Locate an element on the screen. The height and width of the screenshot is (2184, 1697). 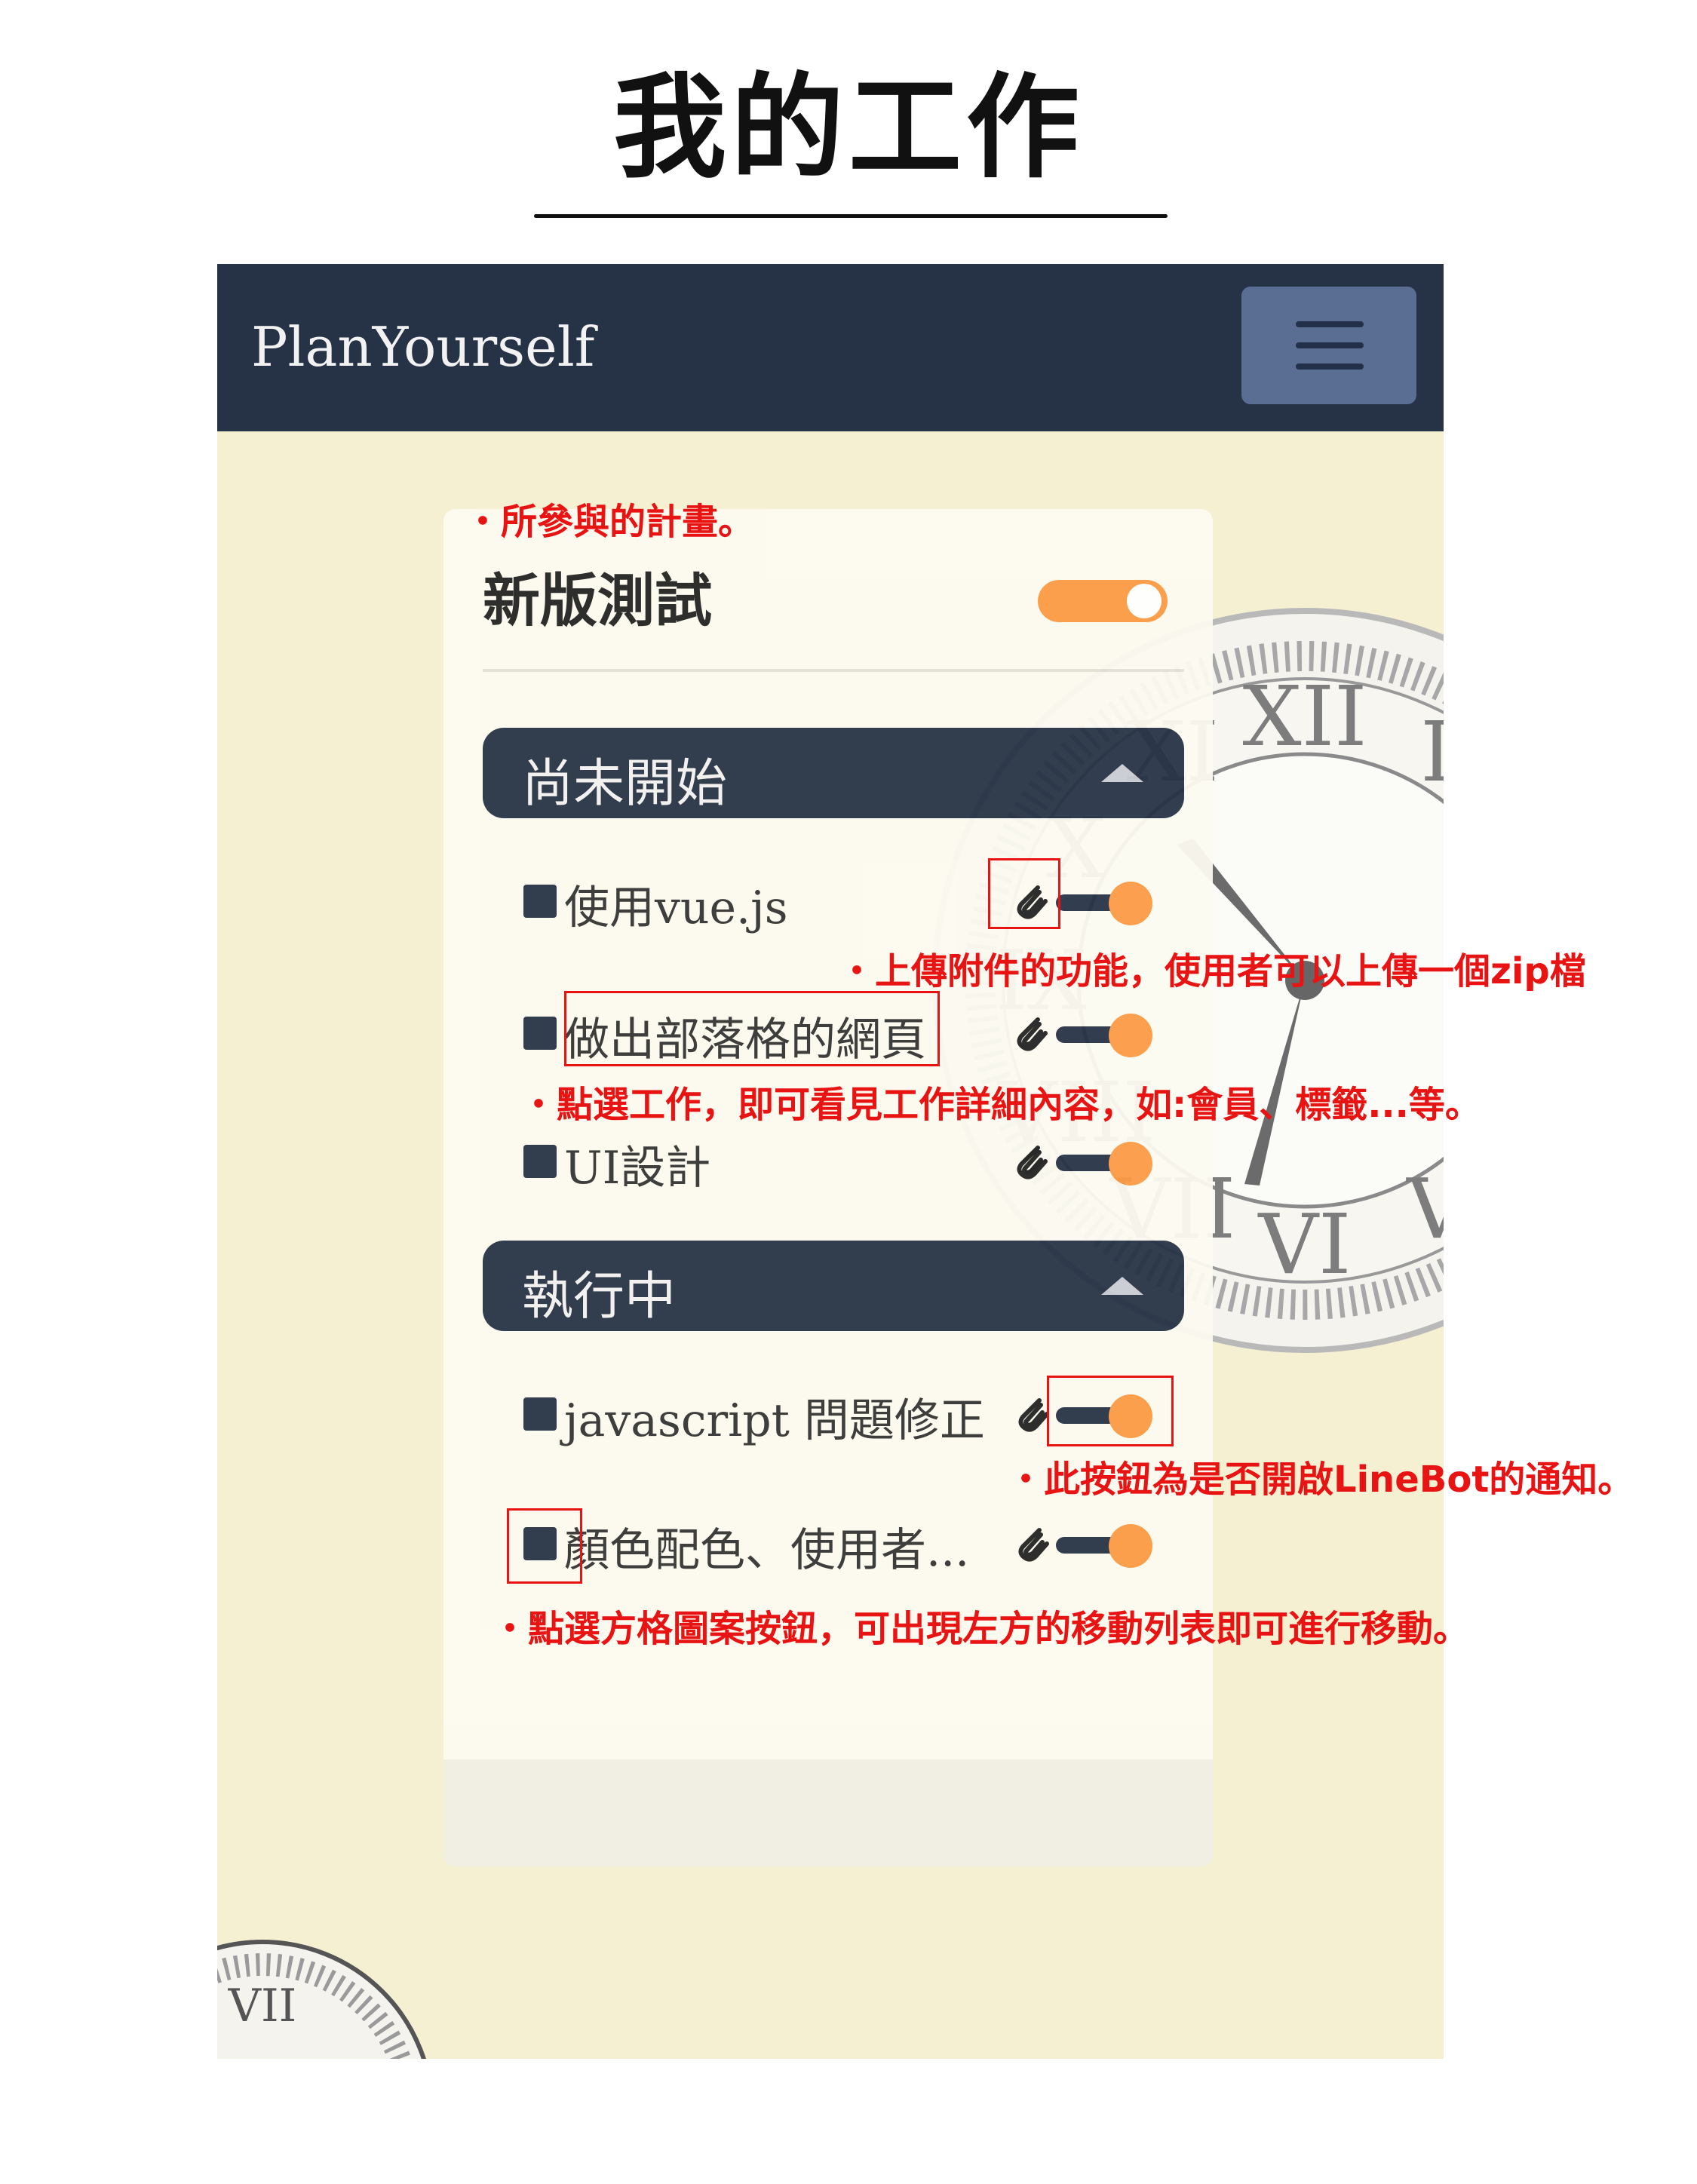
annotation-notify: ・此按鈕為是否開啟LineBot的通知。 is located at coordinates (1321, 1480).